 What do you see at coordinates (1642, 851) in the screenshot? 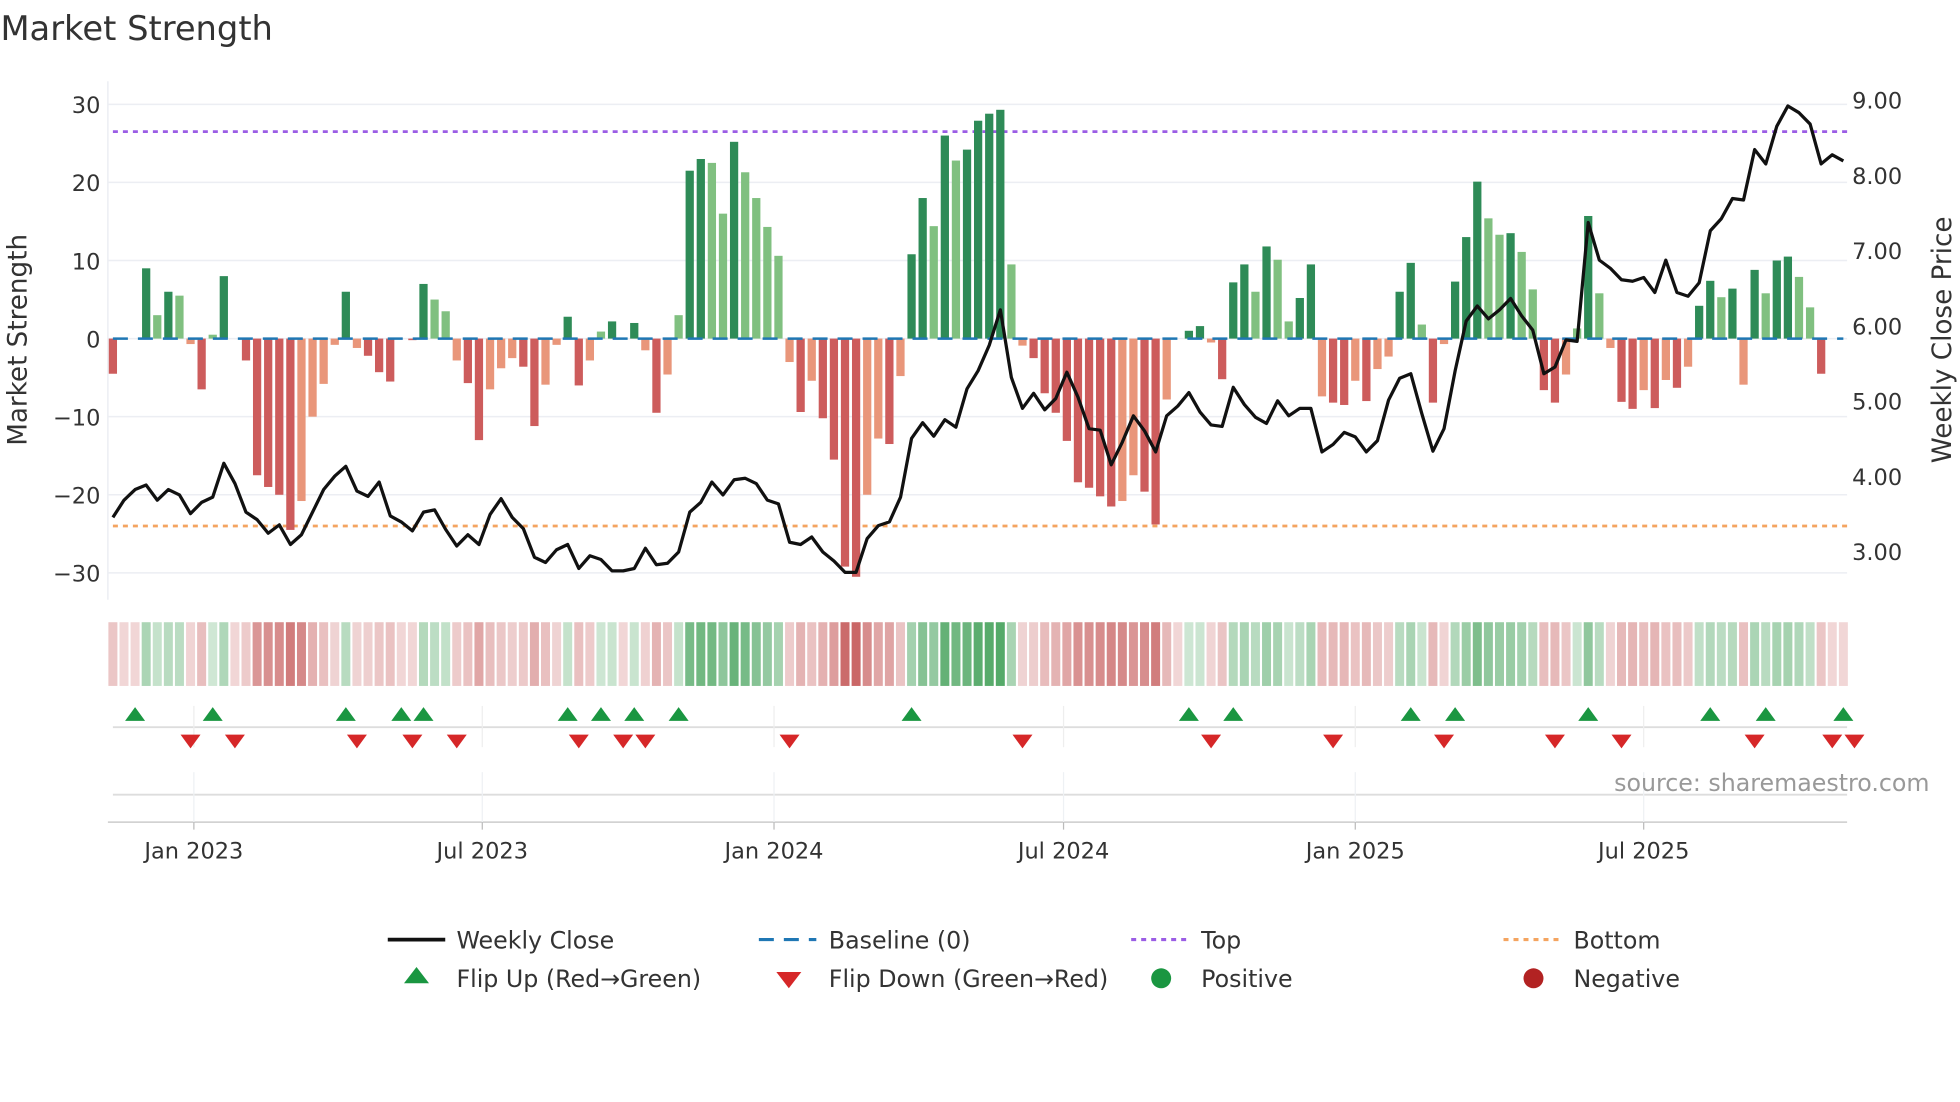
I see `x-tick-label: Jul 2025` at bounding box center [1642, 851].